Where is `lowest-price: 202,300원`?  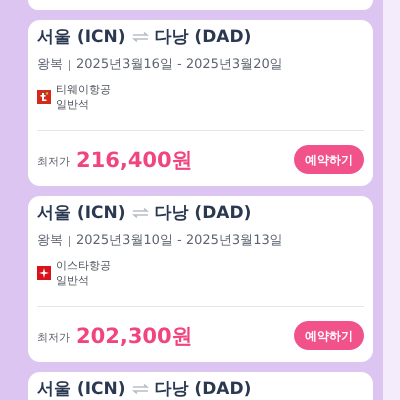
lowest-price: 202,300원 is located at coordinates (134, 336).